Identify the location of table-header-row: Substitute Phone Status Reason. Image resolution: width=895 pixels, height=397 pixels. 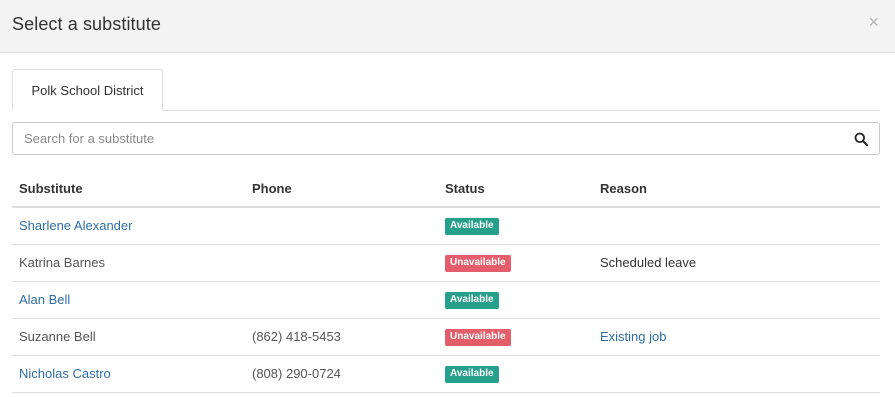
(446, 189).